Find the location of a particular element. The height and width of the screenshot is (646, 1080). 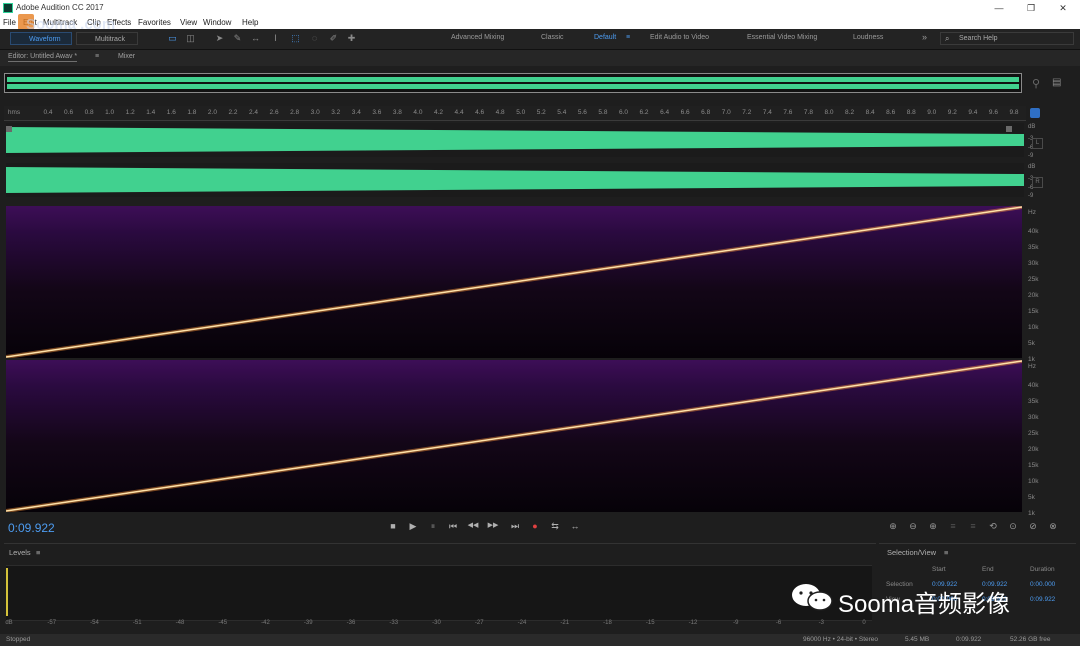

time-selection-icon: I is located at coordinates (275, 38).